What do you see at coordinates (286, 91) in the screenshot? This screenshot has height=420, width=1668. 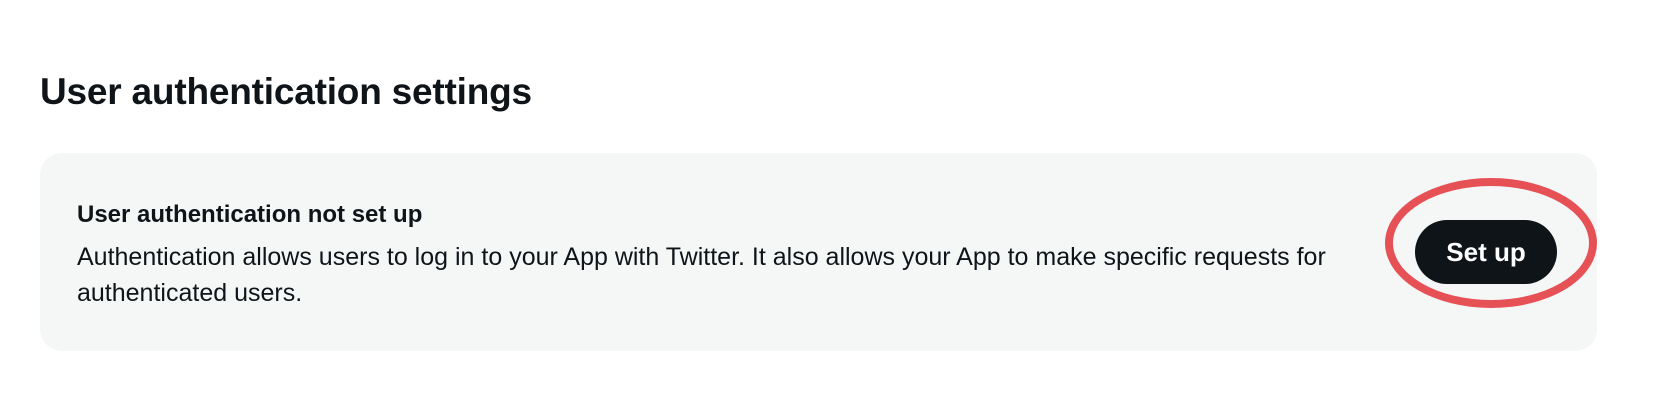 I see `section-title: User authentication settings` at bounding box center [286, 91].